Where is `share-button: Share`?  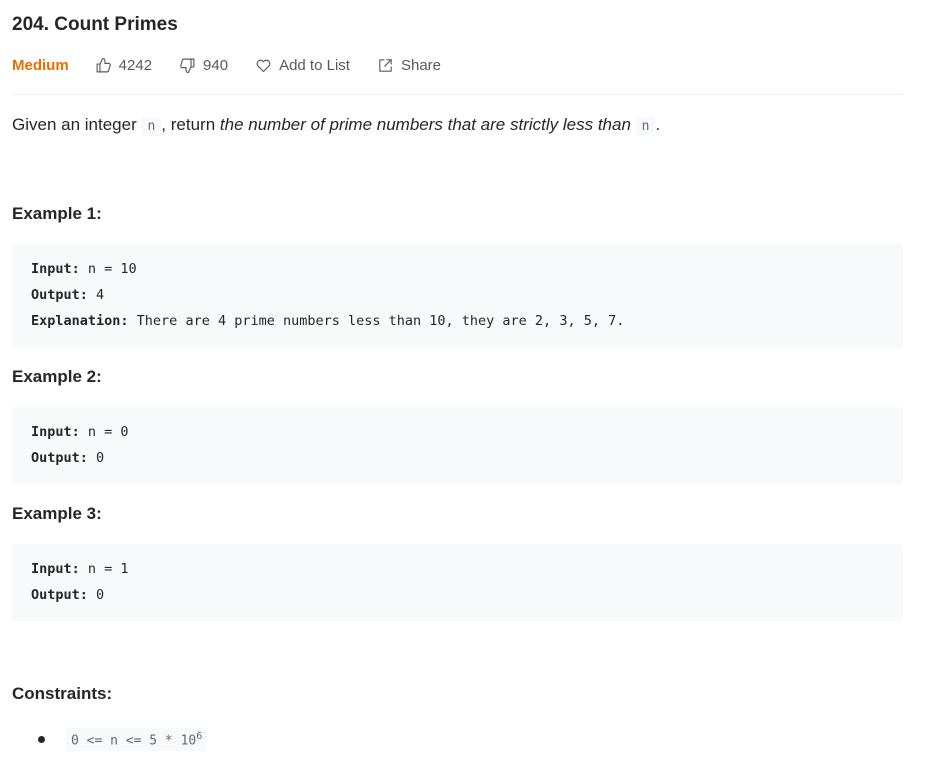 share-button: Share is located at coordinates (409, 65).